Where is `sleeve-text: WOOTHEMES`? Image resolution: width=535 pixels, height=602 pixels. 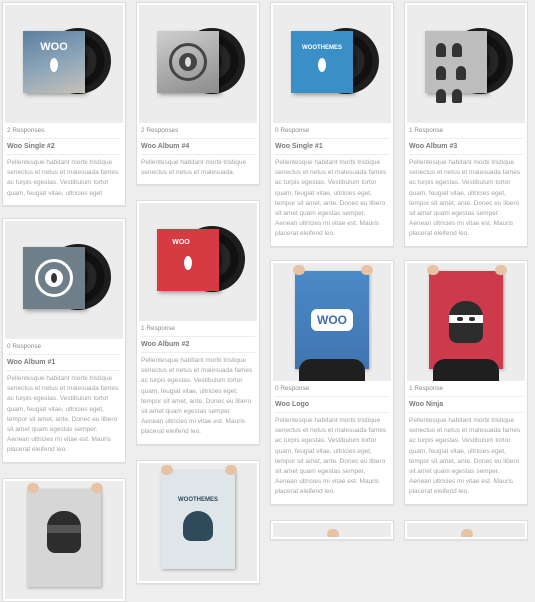 sleeve-text: WOOTHEMES is located at coordinates (322, 48).